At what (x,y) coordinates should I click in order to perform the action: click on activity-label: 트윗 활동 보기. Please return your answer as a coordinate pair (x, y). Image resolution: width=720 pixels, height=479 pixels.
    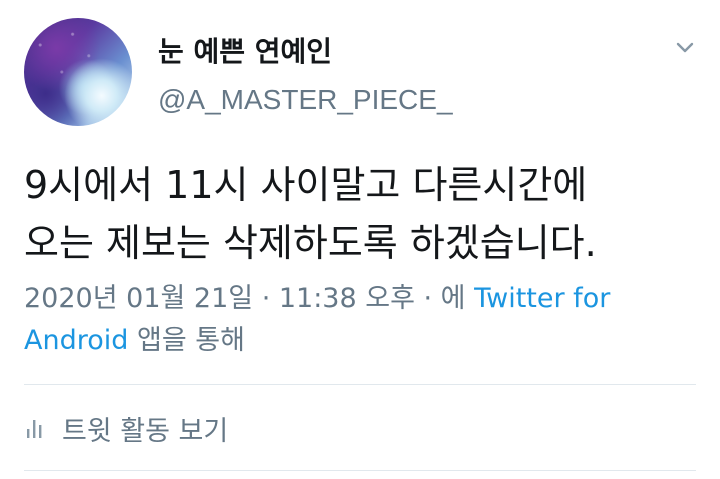
    Looking at the image, I should click on (145, 431).